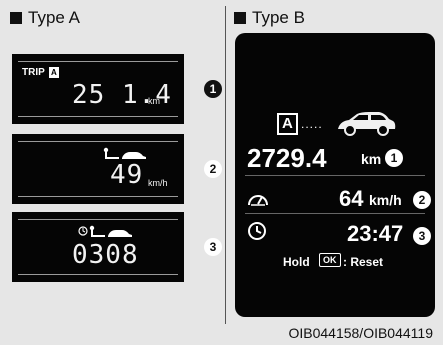 The image size is (443, 345). I want to click on vertical-divider, so click(225, 165).